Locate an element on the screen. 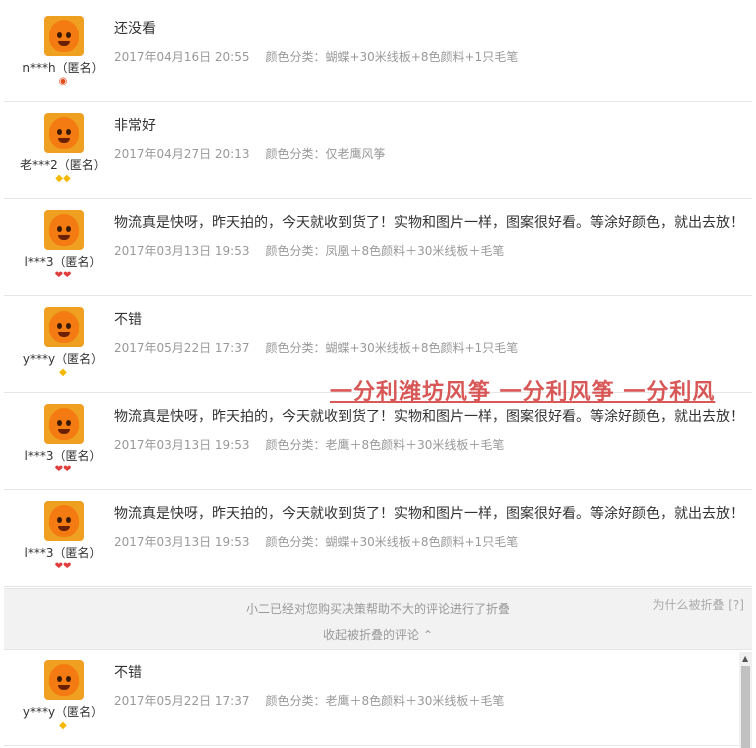 The width and height of the screenshot is (756, 748). review-meta: 2017年03月13日 19:53 颜色分类：凤凰＋8色颜料＋30米线板＋毛笔 is located at coordinates (309, 250).